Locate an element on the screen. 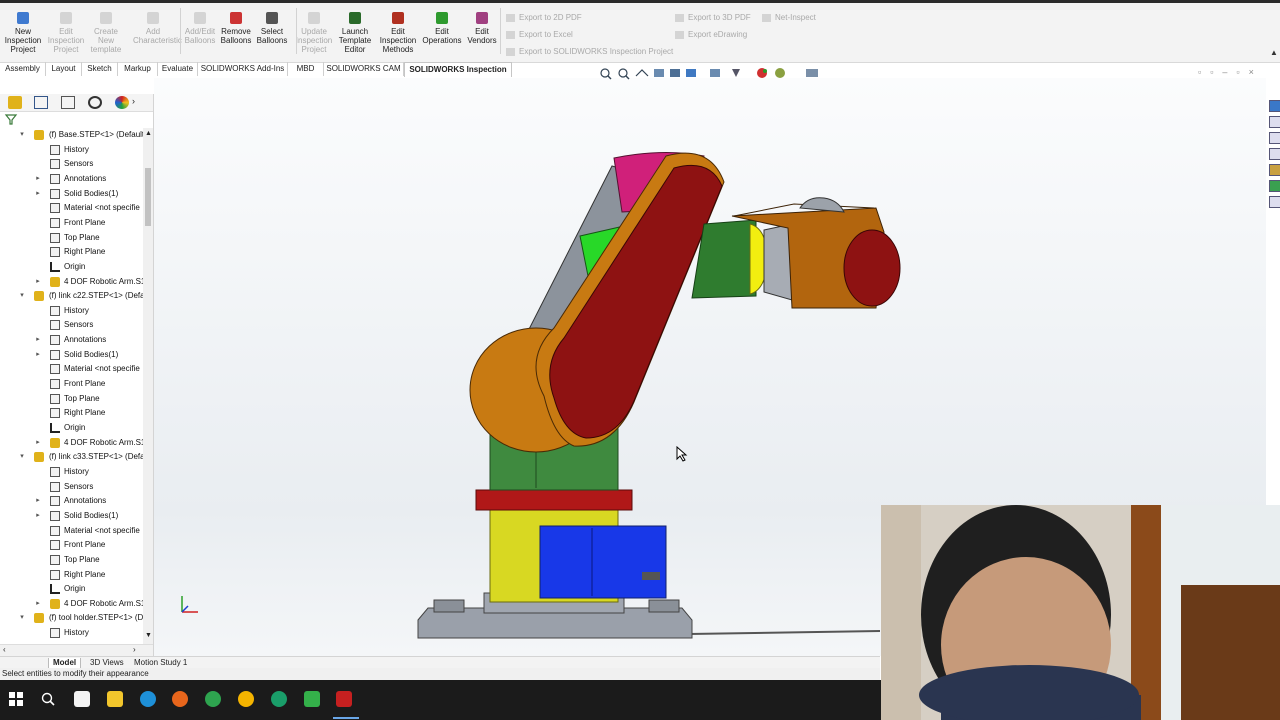  design-library-icon is located at coordinates (1274, 122).